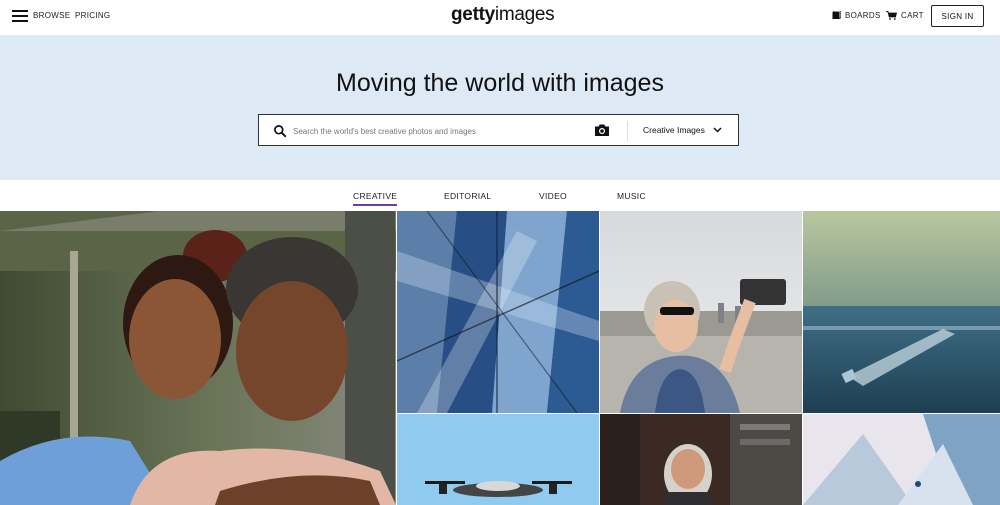 This screenshot has width=1000, height=505. Describe the element at coordinates (957, 16) in the screenshot. I see `sign-in-button: SIGN IN` at that location.